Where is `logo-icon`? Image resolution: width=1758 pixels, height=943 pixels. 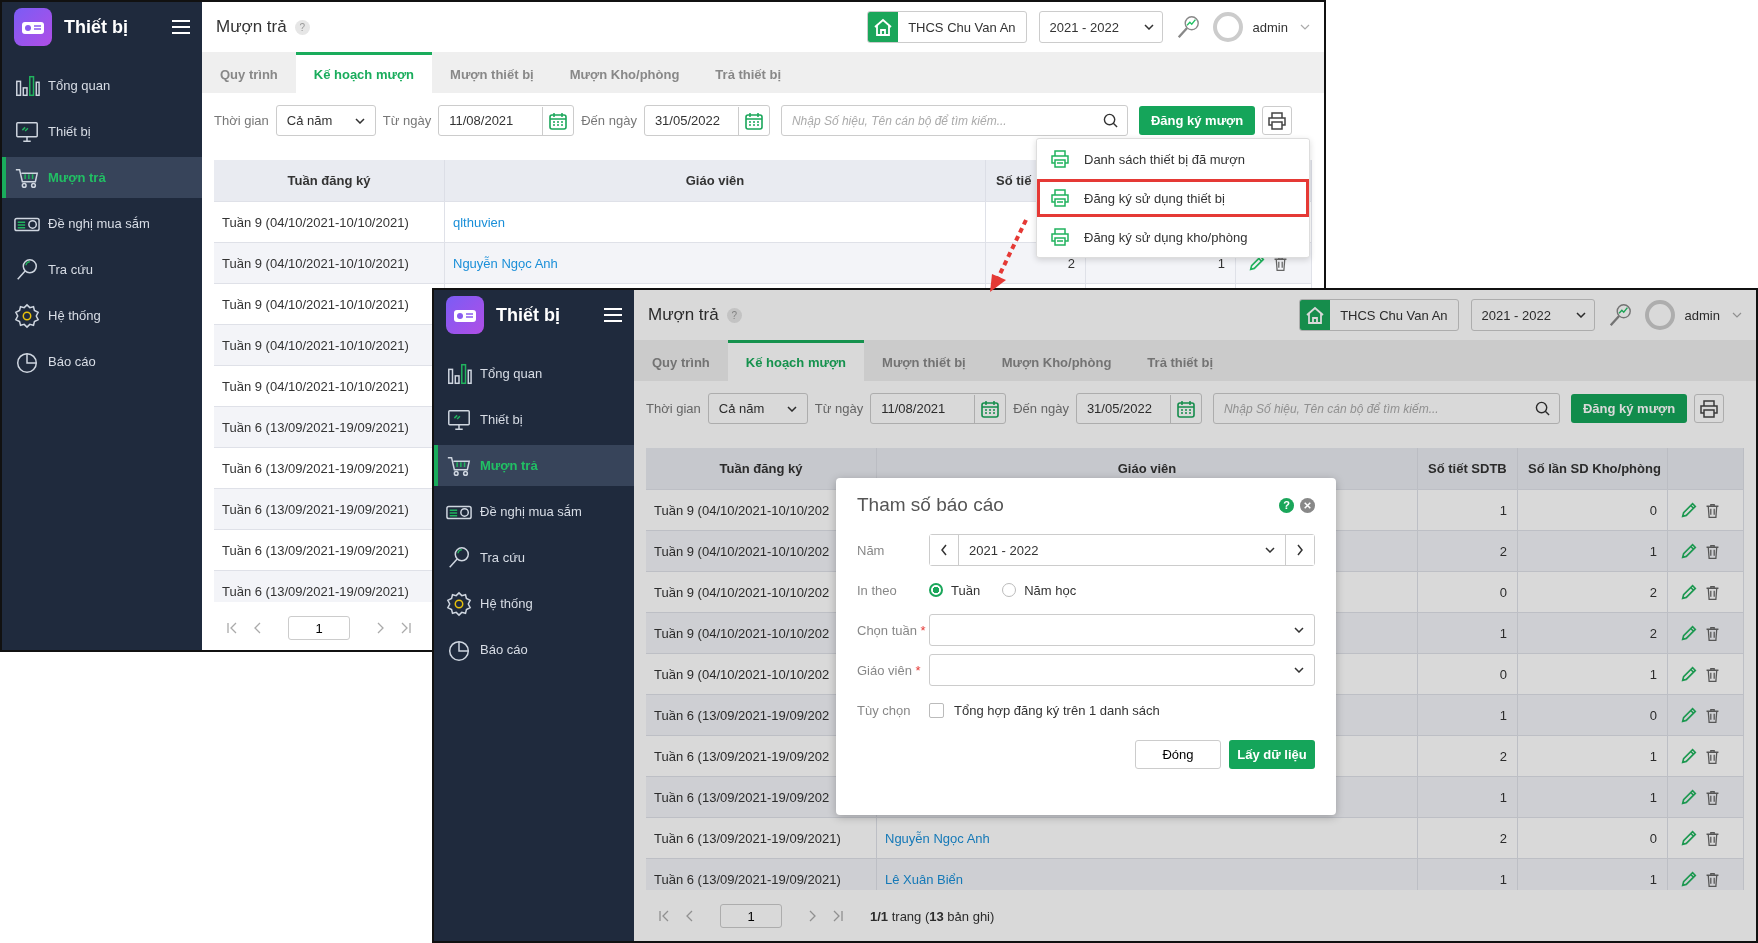 logo-icon is located at coordinates (465, 315).